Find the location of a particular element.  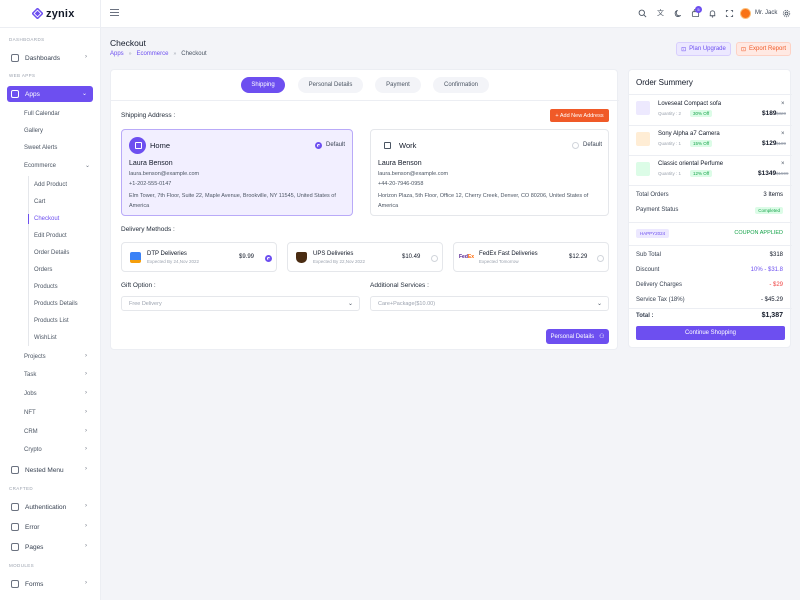

user-icon: ⚇ is located at coordinates (602, 337).